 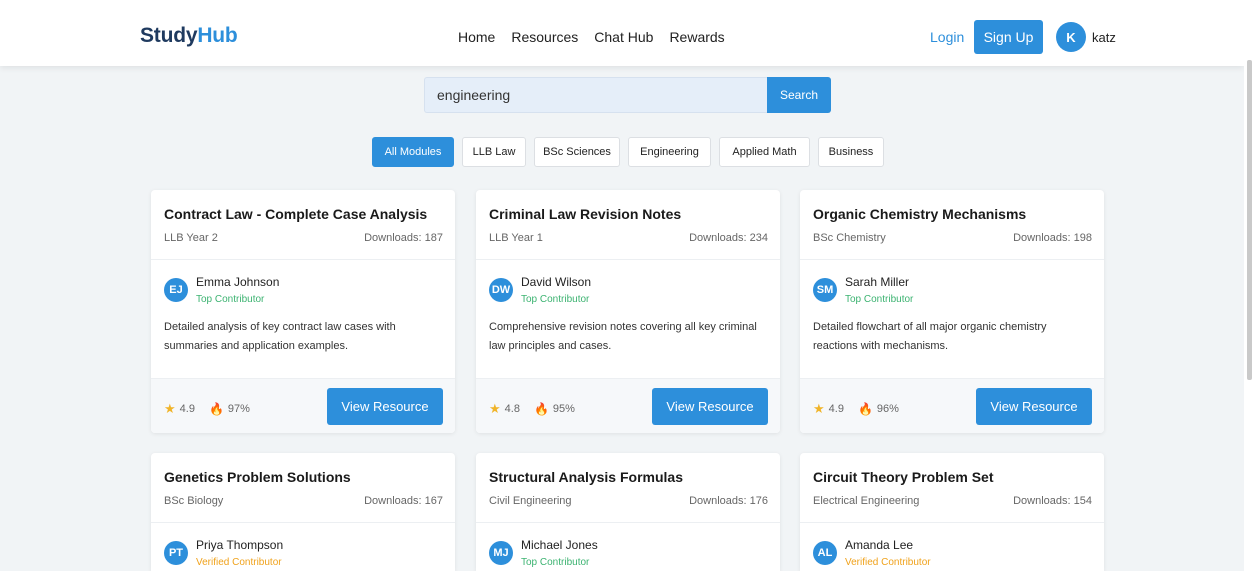 I want to click on card-module: LLB Year 2, so click(x=191, y=238).